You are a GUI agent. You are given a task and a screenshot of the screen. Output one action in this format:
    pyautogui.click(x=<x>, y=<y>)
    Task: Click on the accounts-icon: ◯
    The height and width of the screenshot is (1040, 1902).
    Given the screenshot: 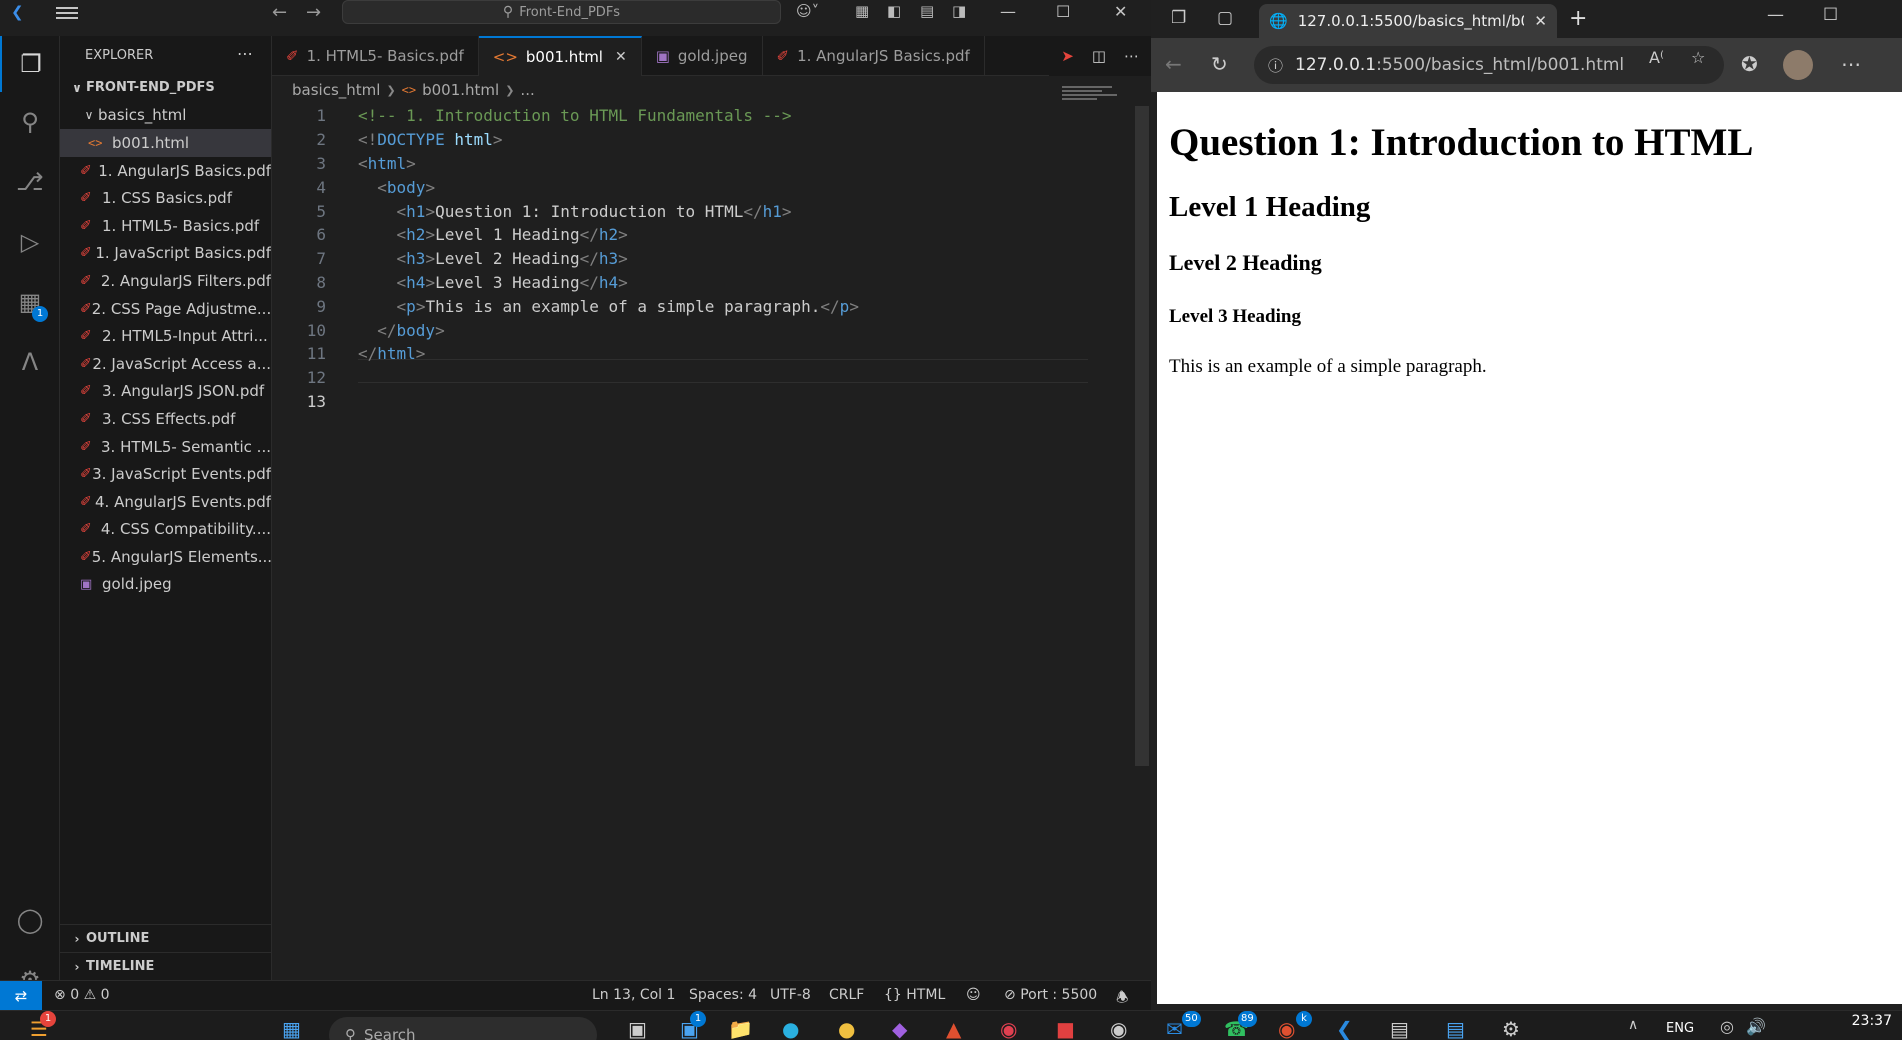 What is the action you would take?
    pyautogui.click(x=30, y=920)
    